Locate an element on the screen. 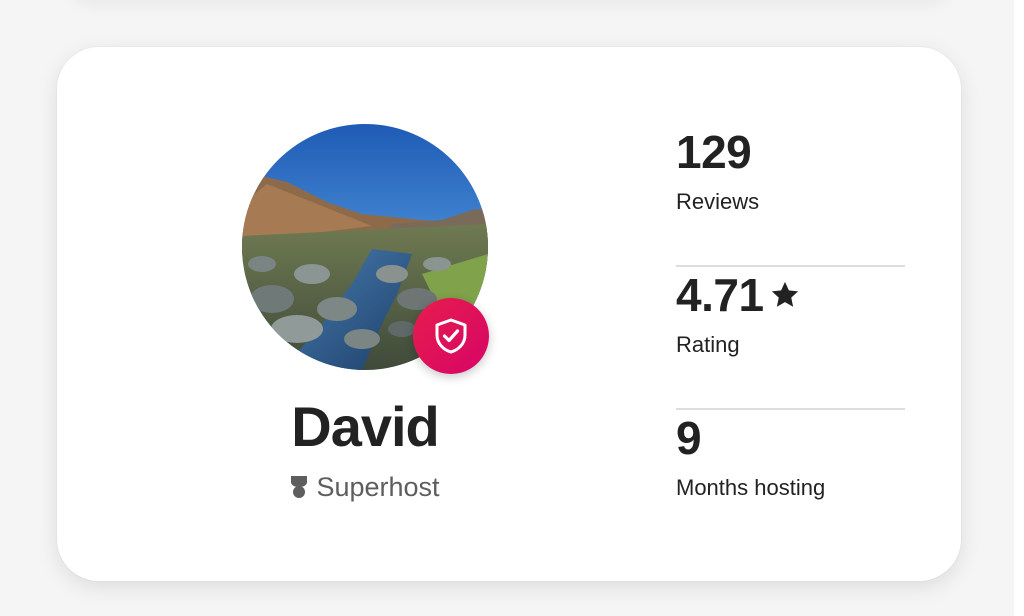 Image resolution: width=1024 pixels, height=616 pixels. screen-edge is located at coordinates (1019, 308).